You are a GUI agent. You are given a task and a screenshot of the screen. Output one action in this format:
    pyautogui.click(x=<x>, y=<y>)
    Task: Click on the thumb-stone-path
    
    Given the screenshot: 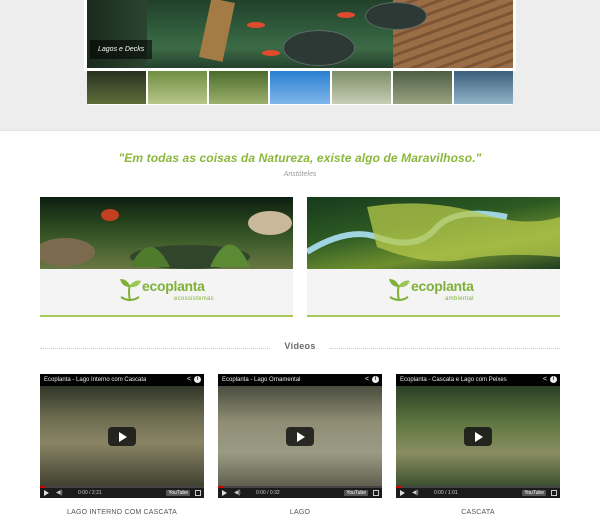 What is the action you would take?
    pyautogui.click(x=422, y=87)
    